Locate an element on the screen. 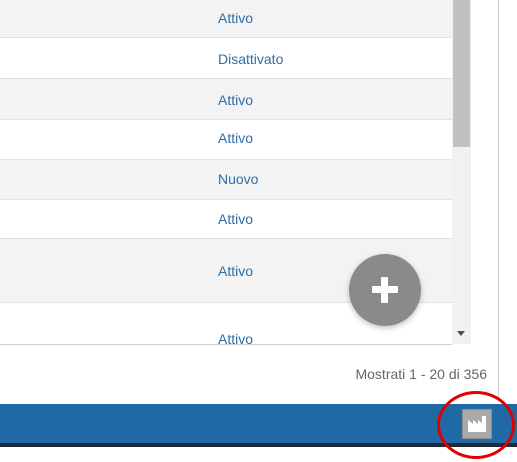  grid-bottom-border is located at coordinates (226, 344).